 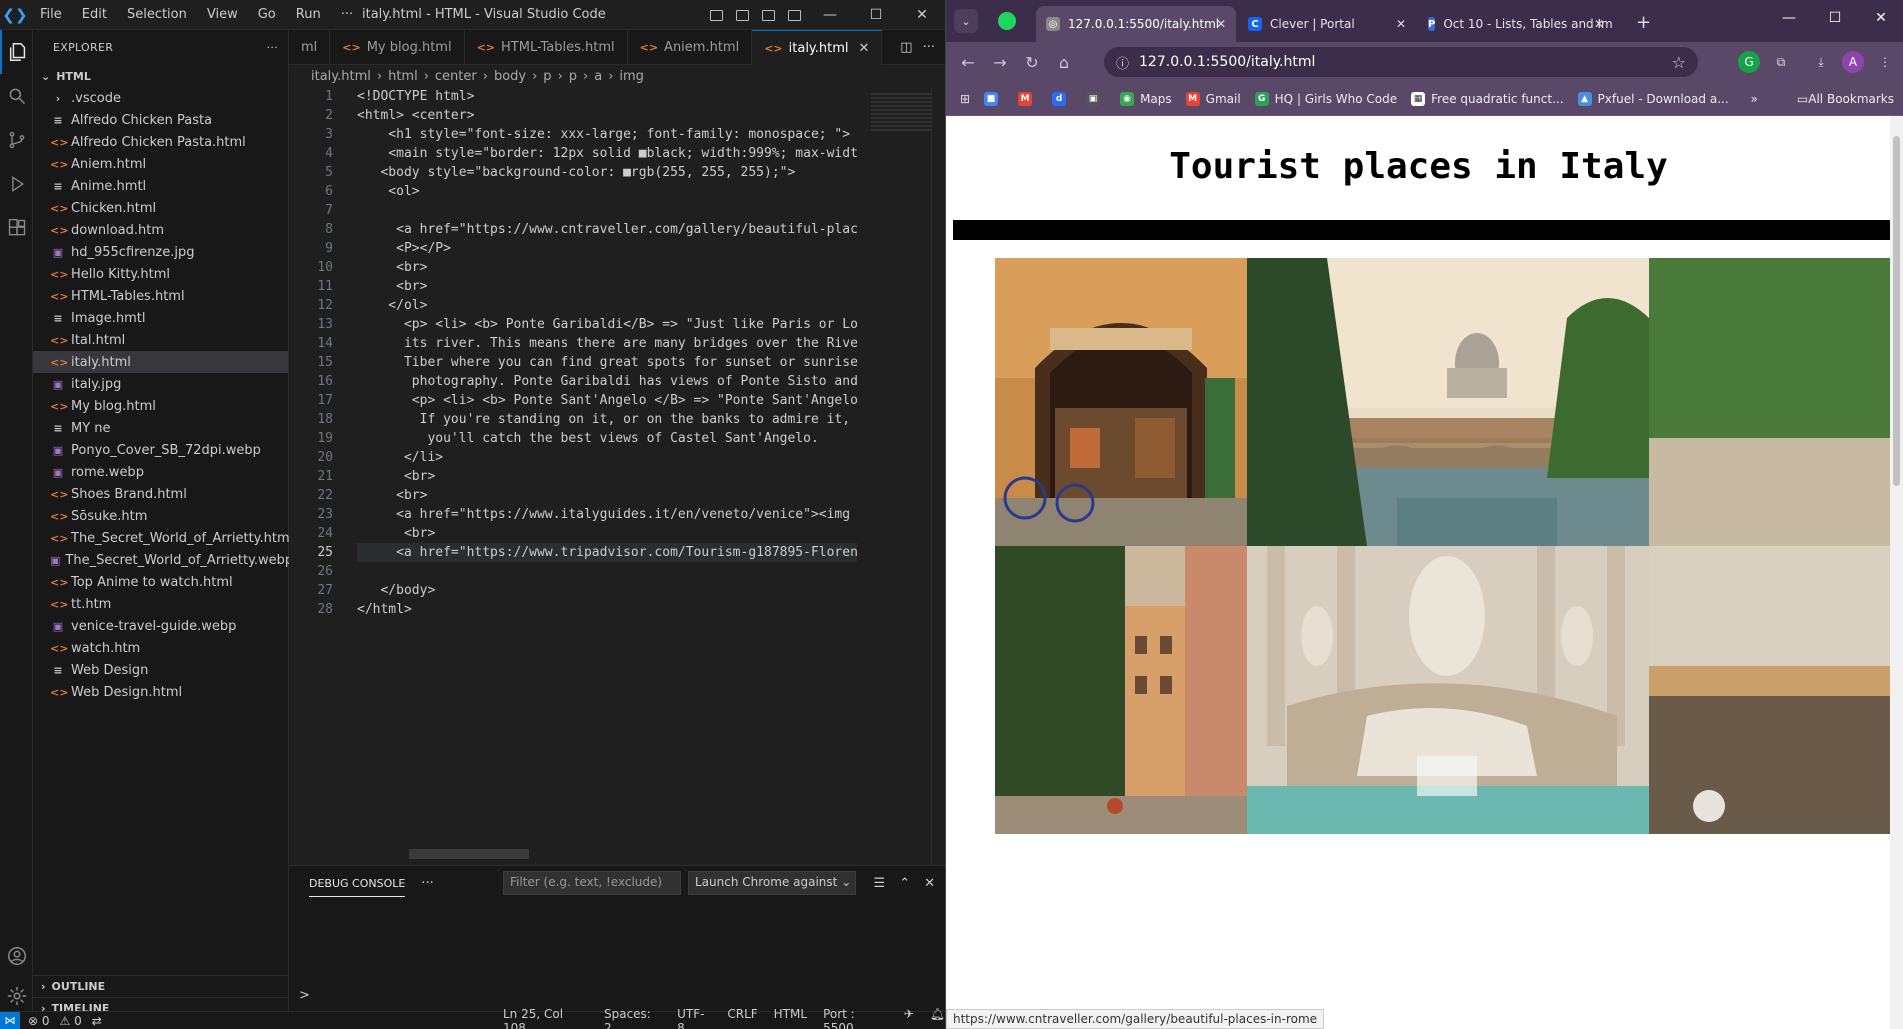 What do you see at coordinates (632, 1018) in the screenshot?
I see `indentation: Spaces: 2` at bounding box center [632, 1018].